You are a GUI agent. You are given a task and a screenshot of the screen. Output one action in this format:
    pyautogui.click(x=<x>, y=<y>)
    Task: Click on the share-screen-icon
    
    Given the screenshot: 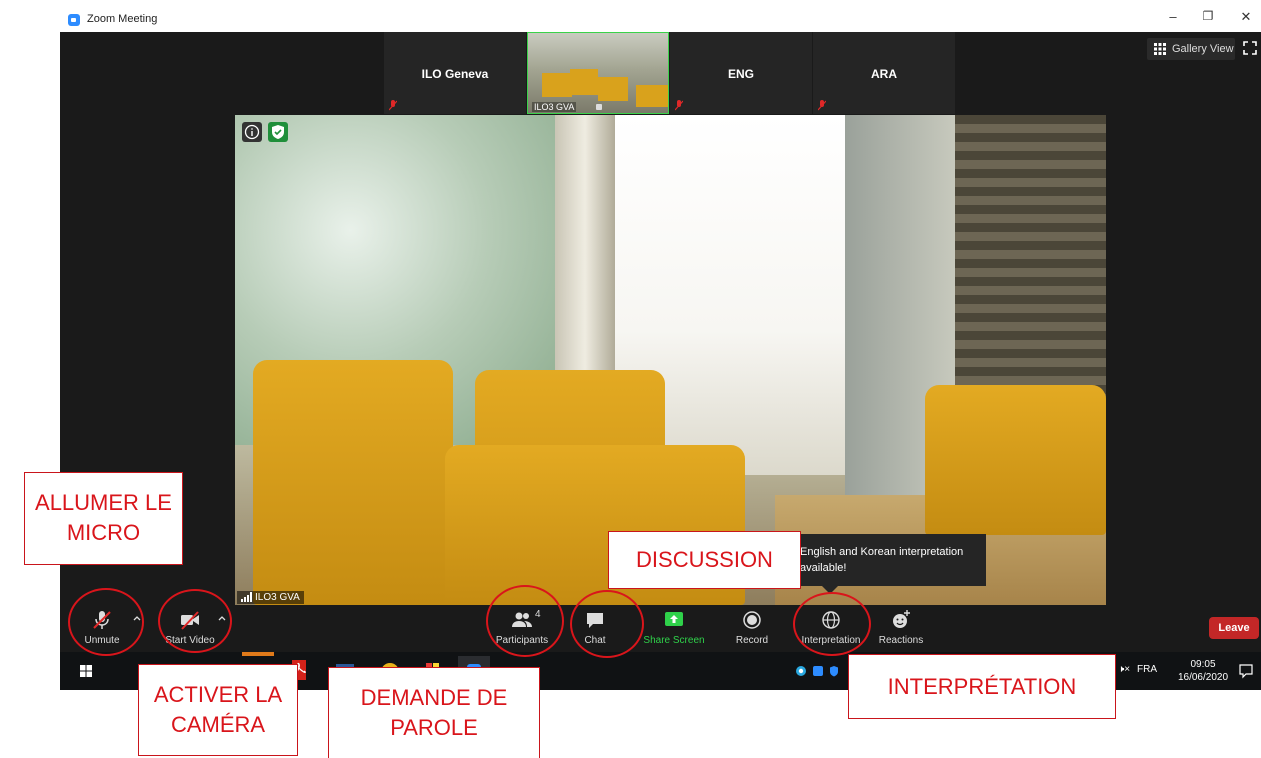 What is the action you would take?
    pyautogui.click(x=674, y=619)
    